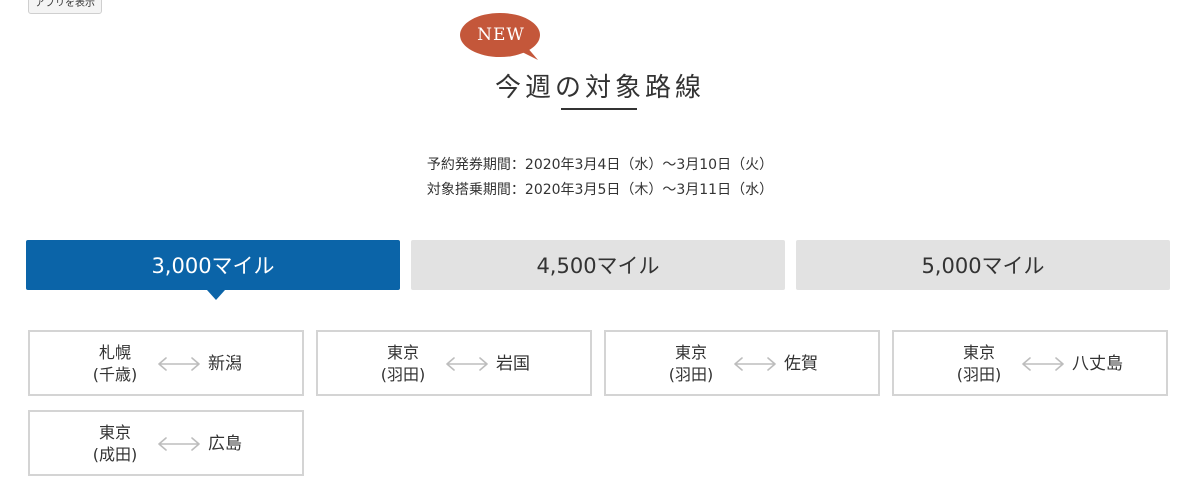  What do you see at coordinates (600, 165) in the screenshot?
I see `booking-period: 予約発券期間：2020年3月4日（水）〜3月10日（火）` at bounding box center [600, 165].